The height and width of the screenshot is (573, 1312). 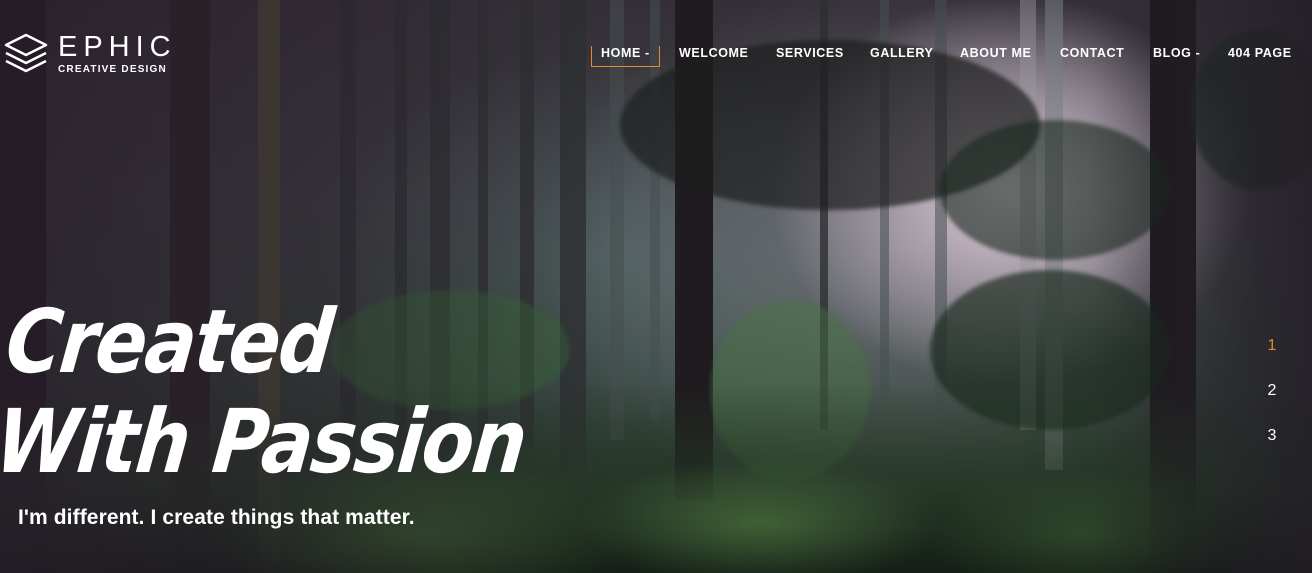 What do you see at coordinates (625, 56) in the screenshot?
I see `nav-item-home: HOME -` at bounding box center [625, 56].